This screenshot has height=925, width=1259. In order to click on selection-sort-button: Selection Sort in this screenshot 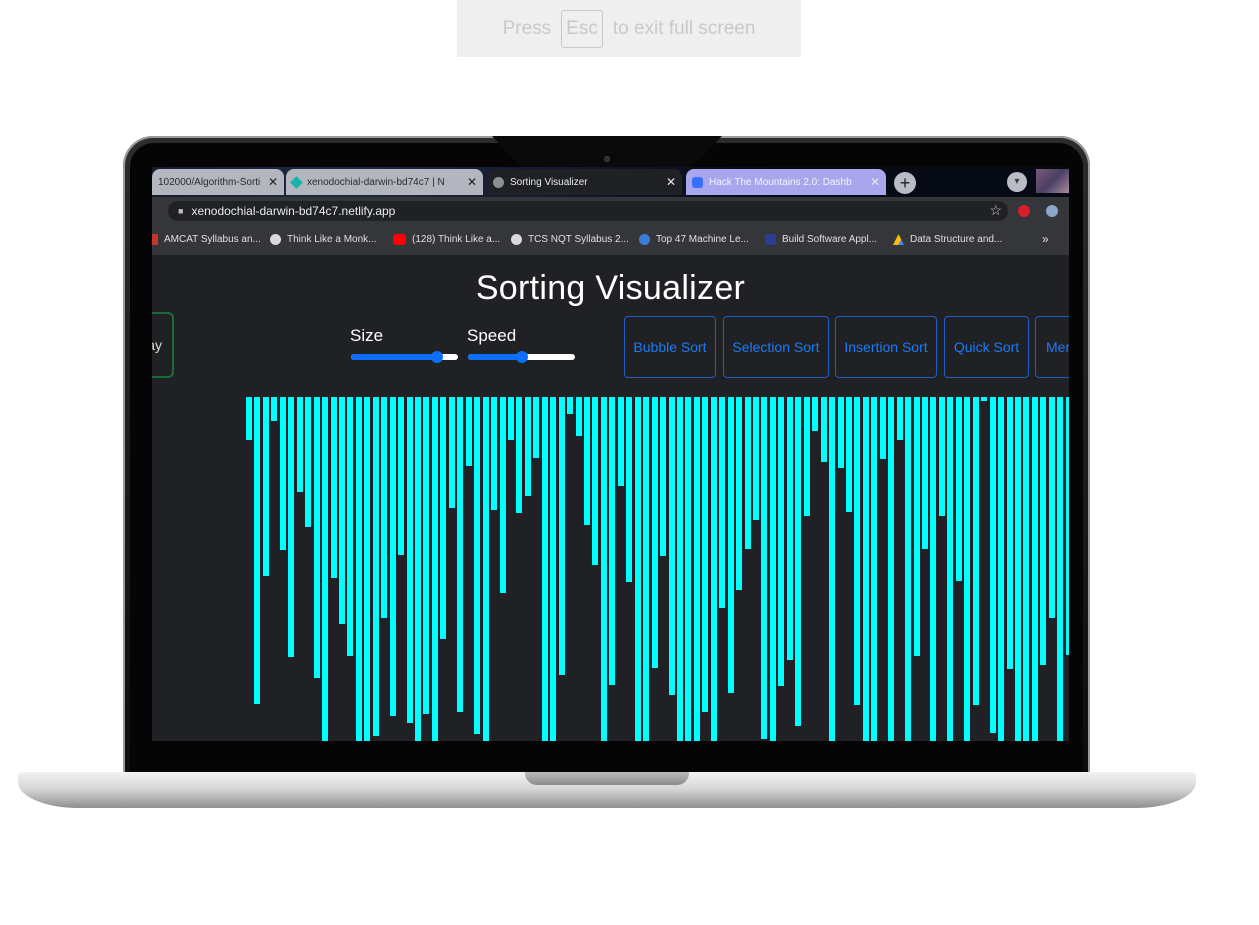, I will do `click(776, 347)`.